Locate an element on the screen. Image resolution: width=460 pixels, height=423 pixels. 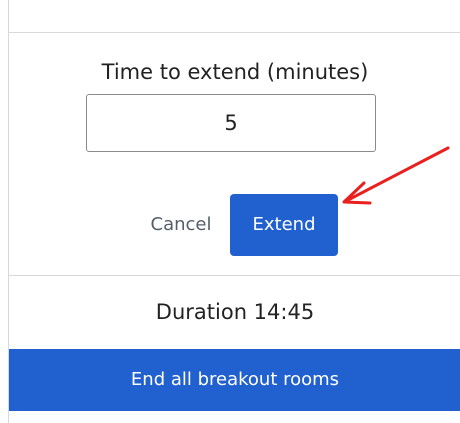
duration-text: Duration 14:45 is located at coordinates (235, 312).